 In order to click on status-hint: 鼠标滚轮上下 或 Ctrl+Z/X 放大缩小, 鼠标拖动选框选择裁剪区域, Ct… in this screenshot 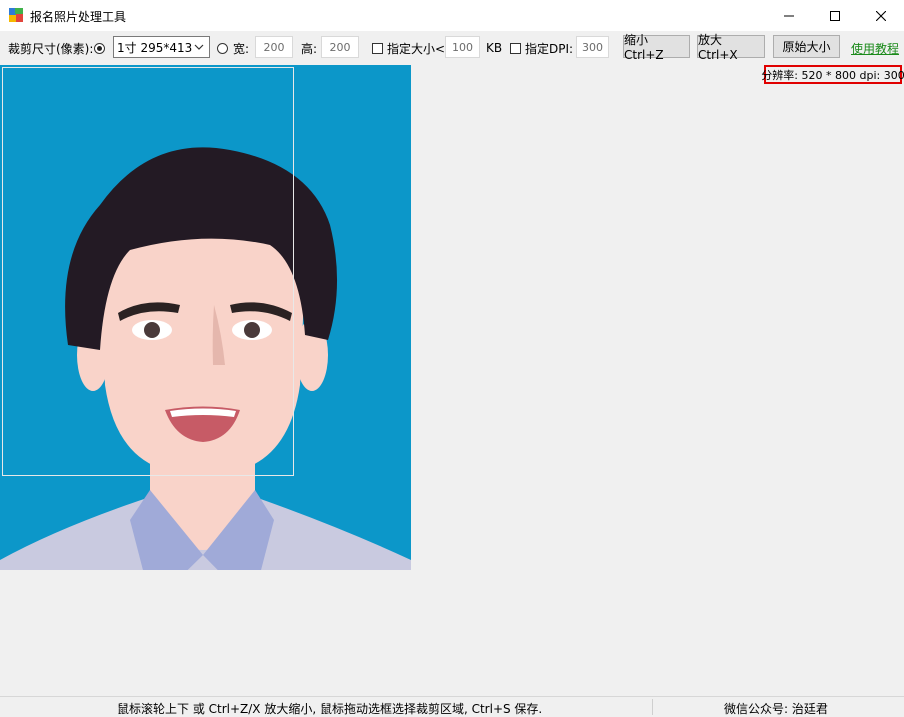, I will do `click(330, 709)`.